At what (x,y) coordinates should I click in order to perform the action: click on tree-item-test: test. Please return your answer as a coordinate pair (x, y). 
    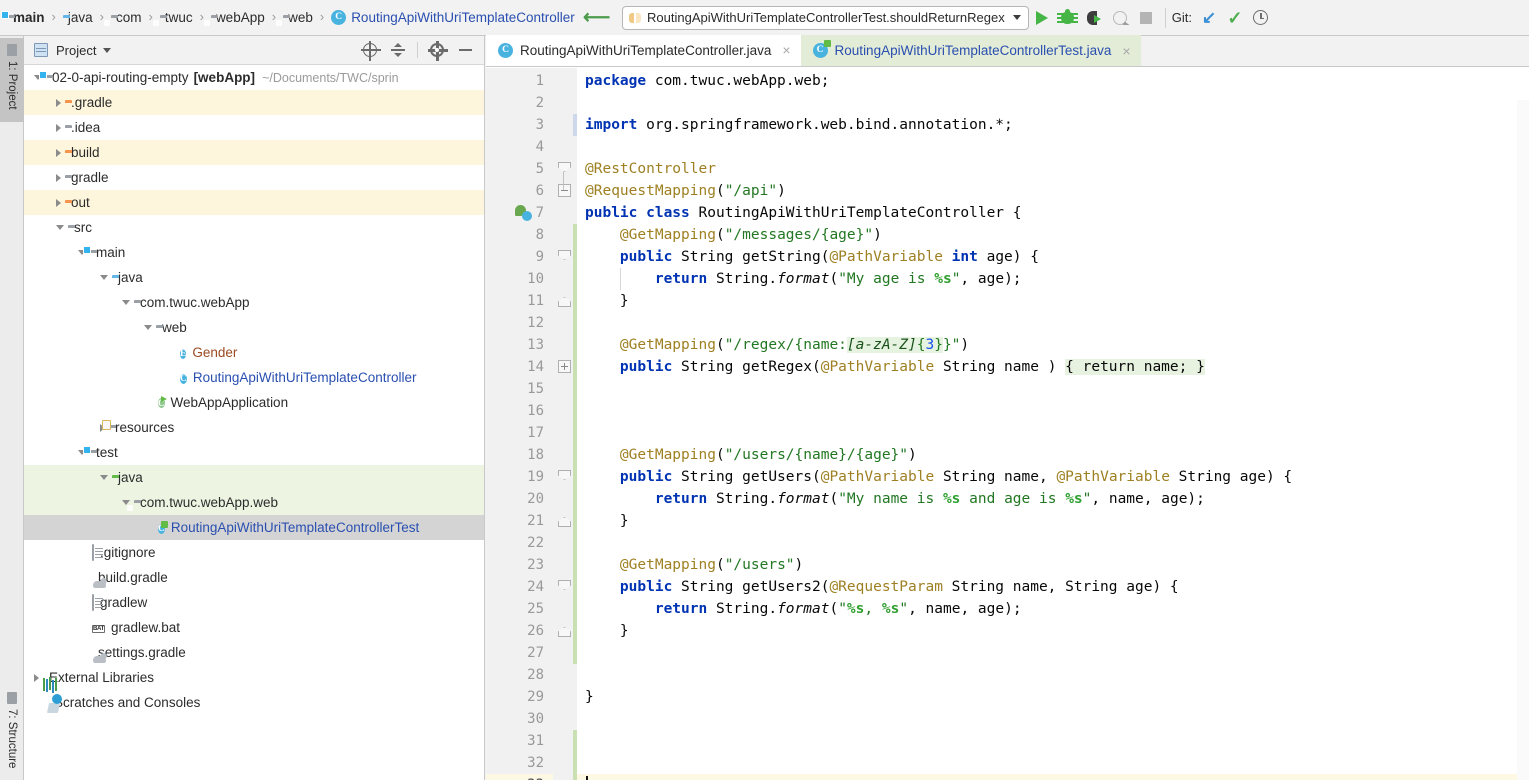
    Looking at the image, I should click on (254, 452).